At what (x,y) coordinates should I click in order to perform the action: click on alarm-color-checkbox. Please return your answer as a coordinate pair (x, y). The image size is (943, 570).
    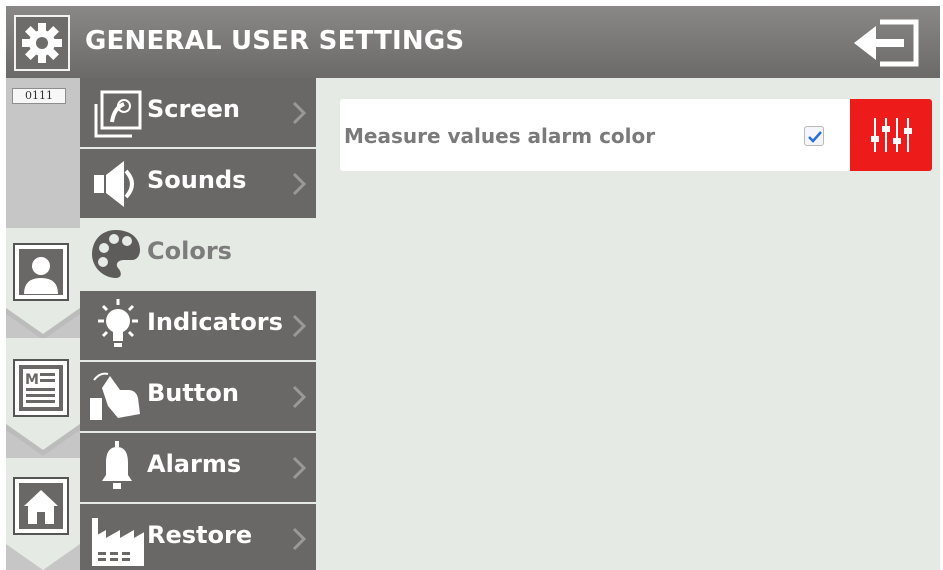
    Looking at the image, I should click on (814, 136).